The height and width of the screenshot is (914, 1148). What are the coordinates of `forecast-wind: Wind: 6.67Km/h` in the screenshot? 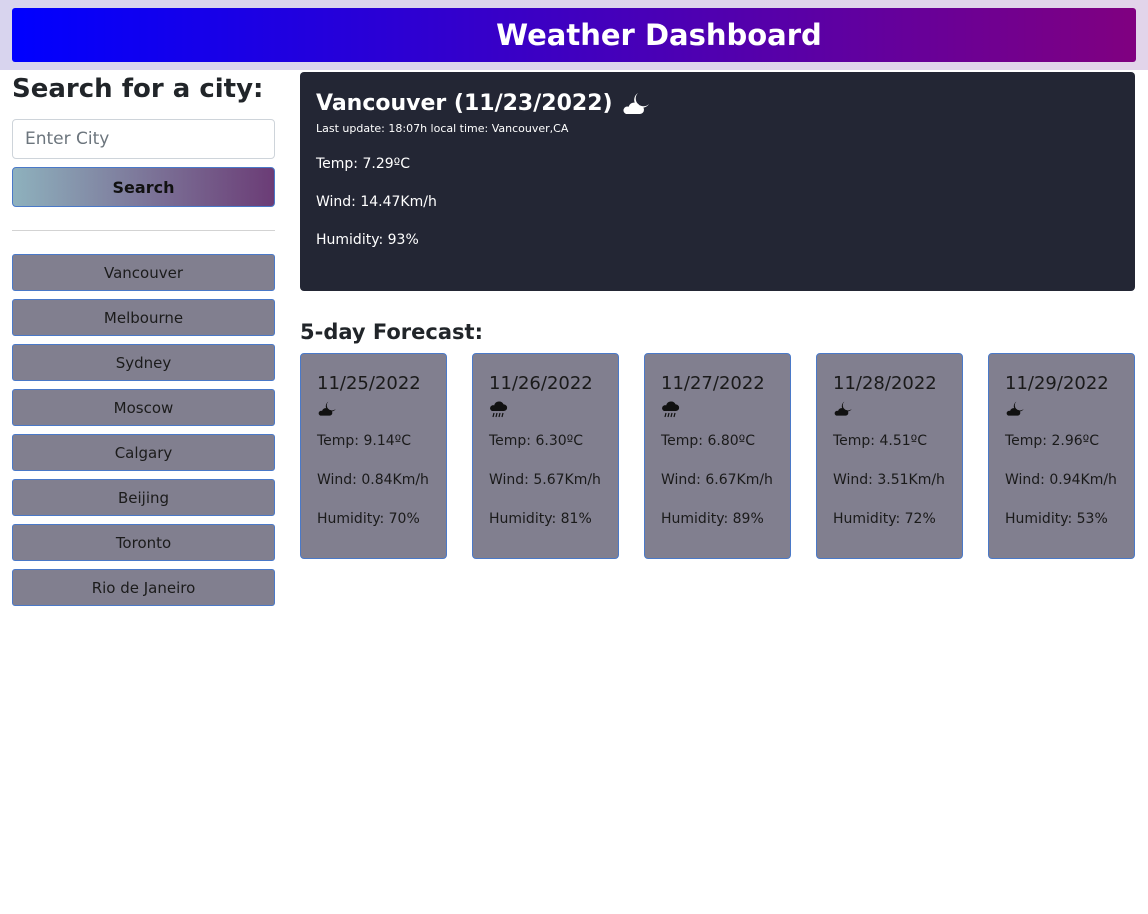 It's located at (717, 480).